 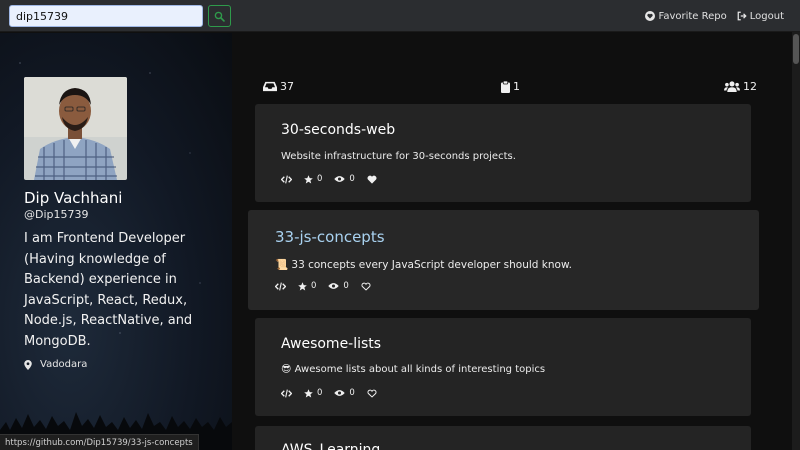 I want to click on favorite-repo-label: Favorite Repo, so click(x=692, y=16).